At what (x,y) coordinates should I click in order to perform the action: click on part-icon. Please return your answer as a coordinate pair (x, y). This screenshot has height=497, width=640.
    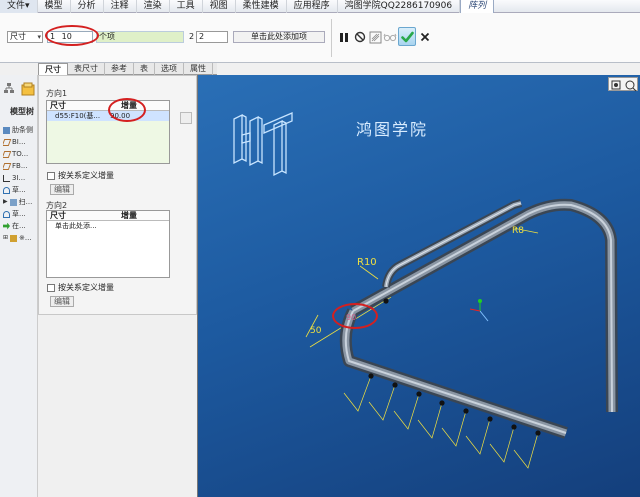
    Looking at the image, I should click on (6, 130).